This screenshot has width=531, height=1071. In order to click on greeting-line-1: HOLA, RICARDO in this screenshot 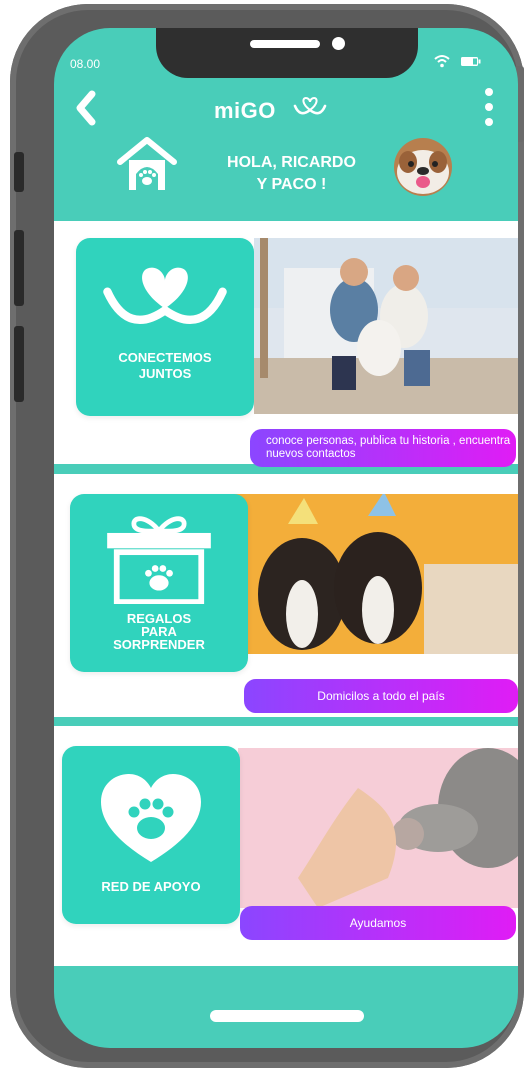, I will do `click(291, 162)`.